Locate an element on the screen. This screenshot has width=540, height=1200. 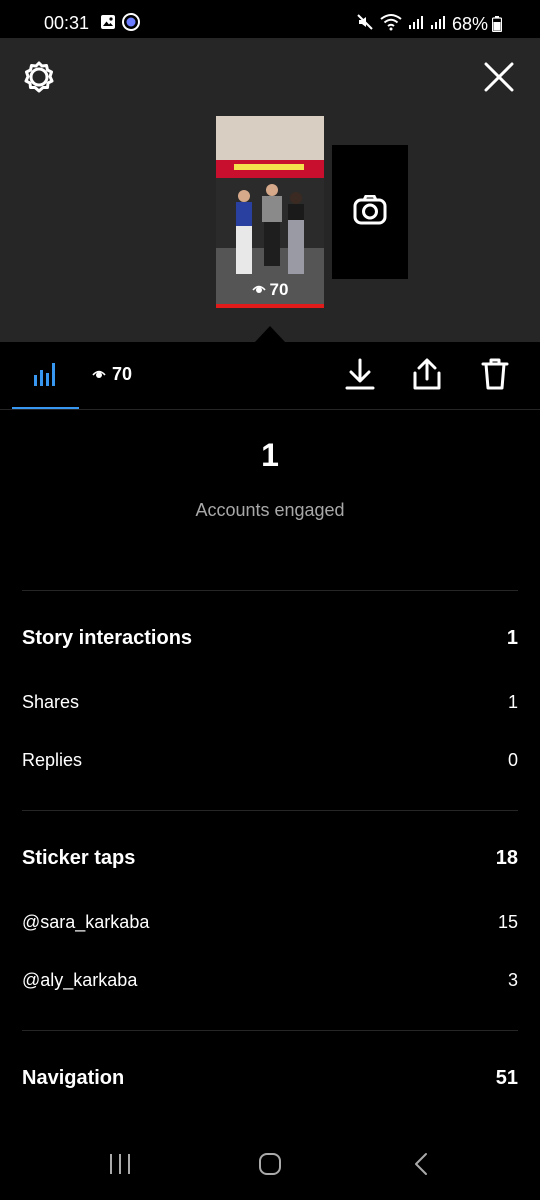
replies-value: 0 is located at coordinates (512, 760).